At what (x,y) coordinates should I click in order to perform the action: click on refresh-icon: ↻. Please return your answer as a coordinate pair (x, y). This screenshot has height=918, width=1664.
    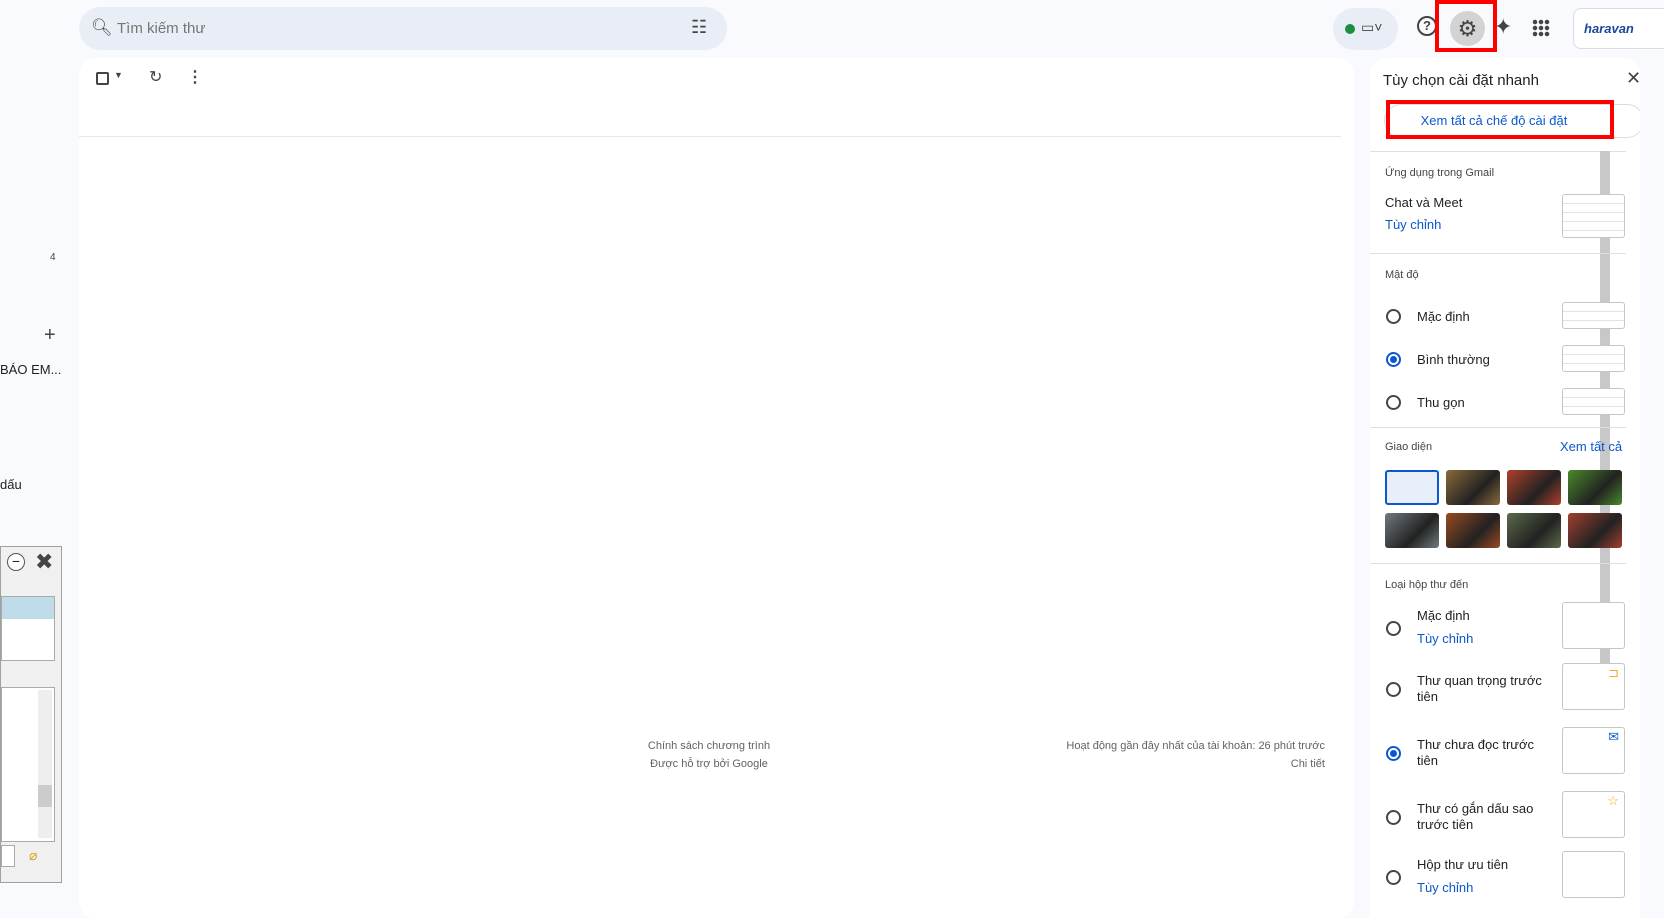
    Looking at the image, I should click on (155, 77).